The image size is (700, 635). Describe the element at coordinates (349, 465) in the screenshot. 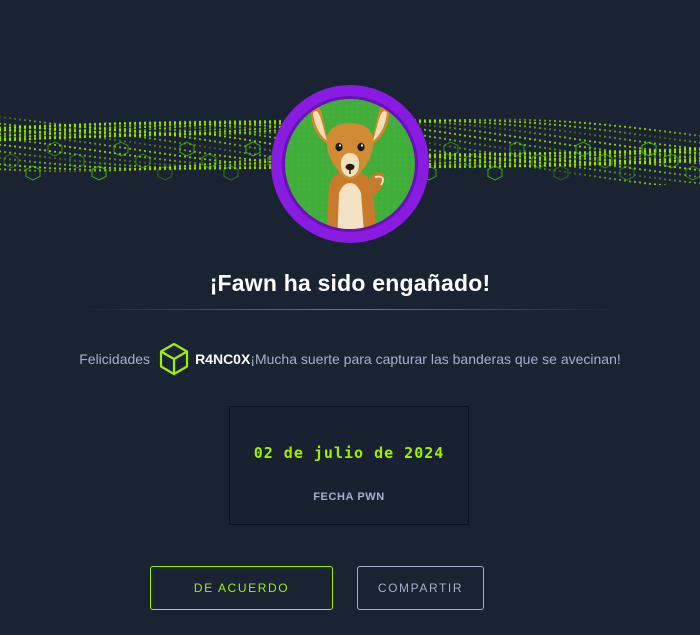

I see `pwn-date-card: 02 de julio de 2024 FECHA PWN` at that location.